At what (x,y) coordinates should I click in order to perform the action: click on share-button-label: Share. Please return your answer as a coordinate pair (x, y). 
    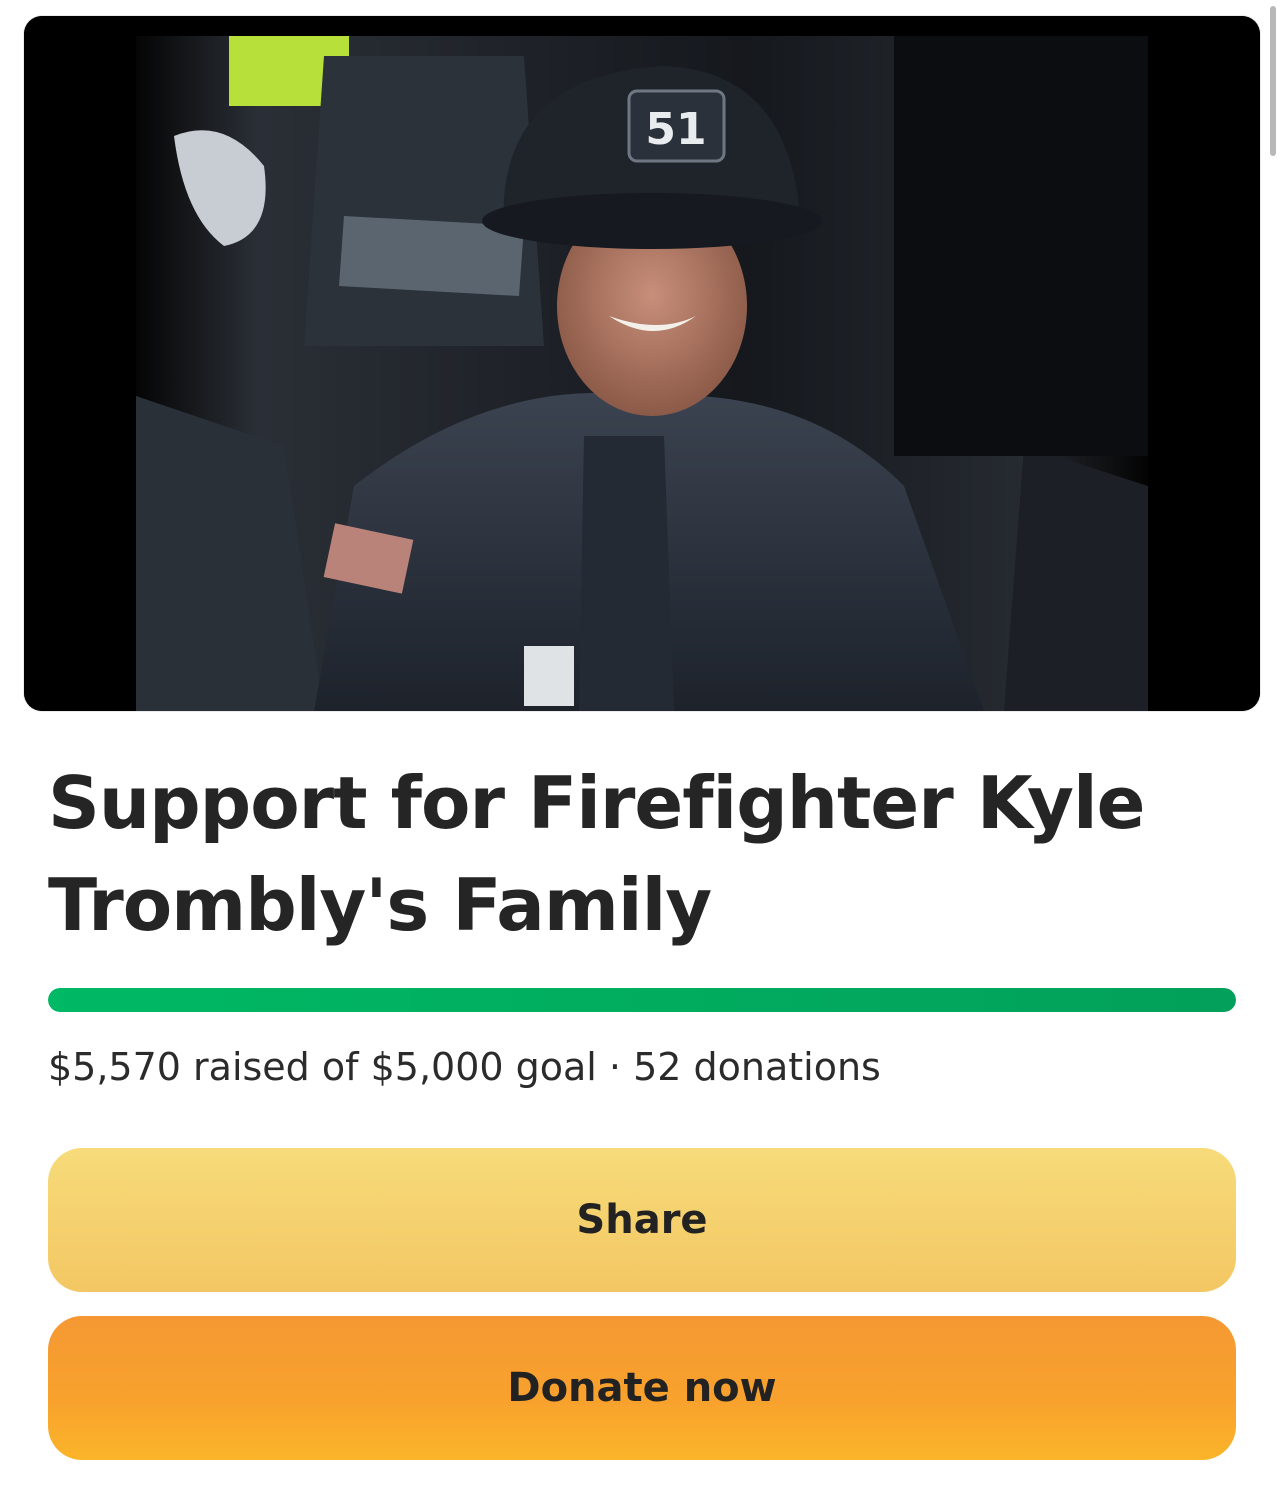
    Looking at the image, I should click on (642, 1220).